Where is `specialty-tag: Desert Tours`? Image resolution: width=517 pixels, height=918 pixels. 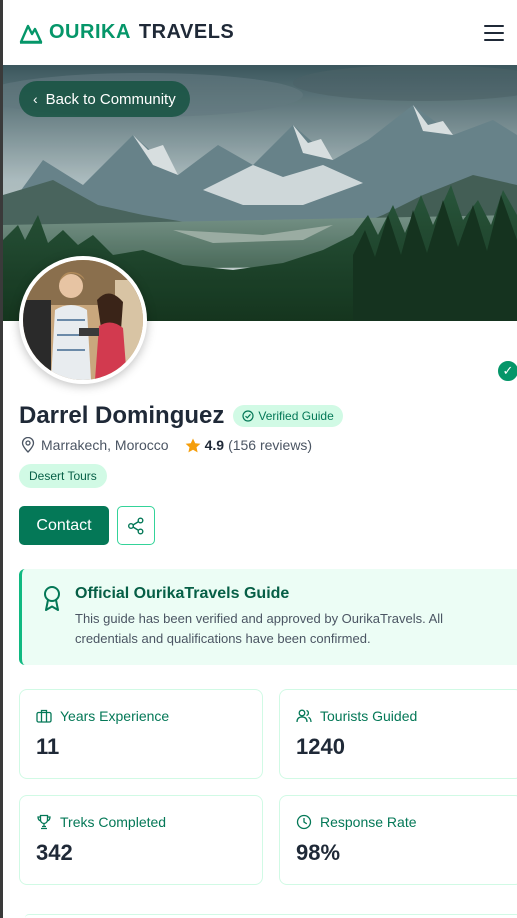
specialty-tag: Desert Tours is located at coordinates (63, 476).